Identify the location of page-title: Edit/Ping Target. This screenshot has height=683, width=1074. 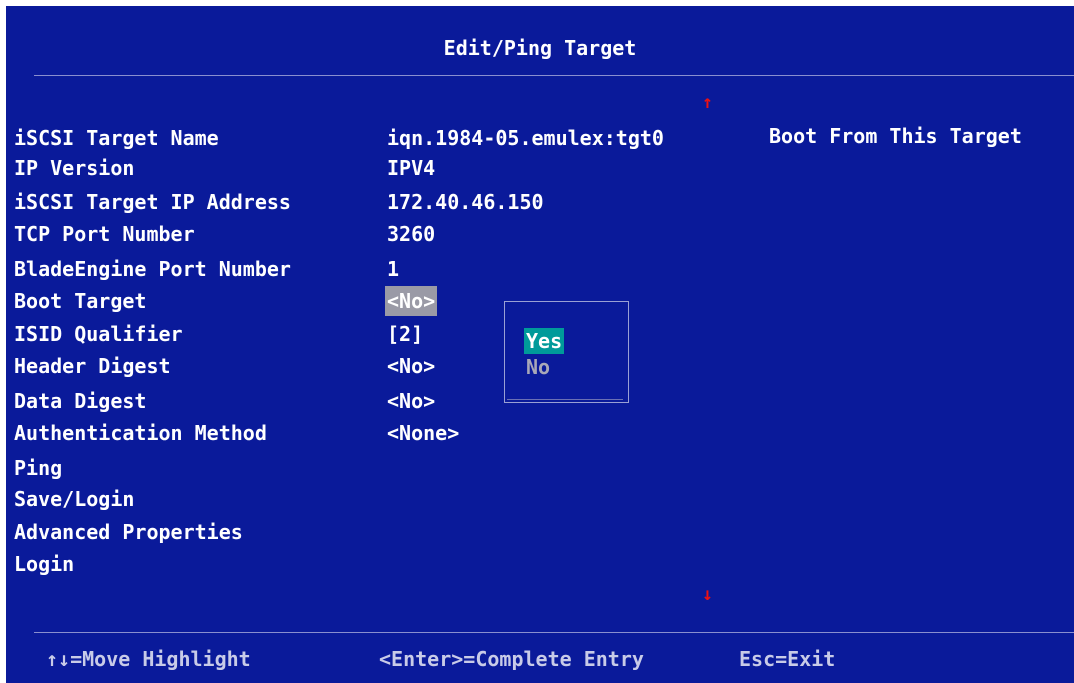
(540, 48).